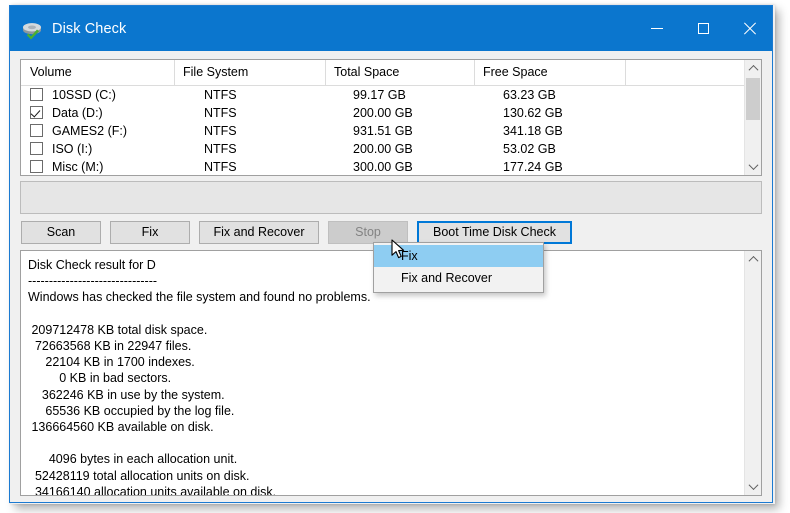 This screenshot has height=513, width=790. What do you see at coordinates (533, 113) in the screenshot?
I see `cell-free-space: 130.62 GB` at bounding box center [533, 113].